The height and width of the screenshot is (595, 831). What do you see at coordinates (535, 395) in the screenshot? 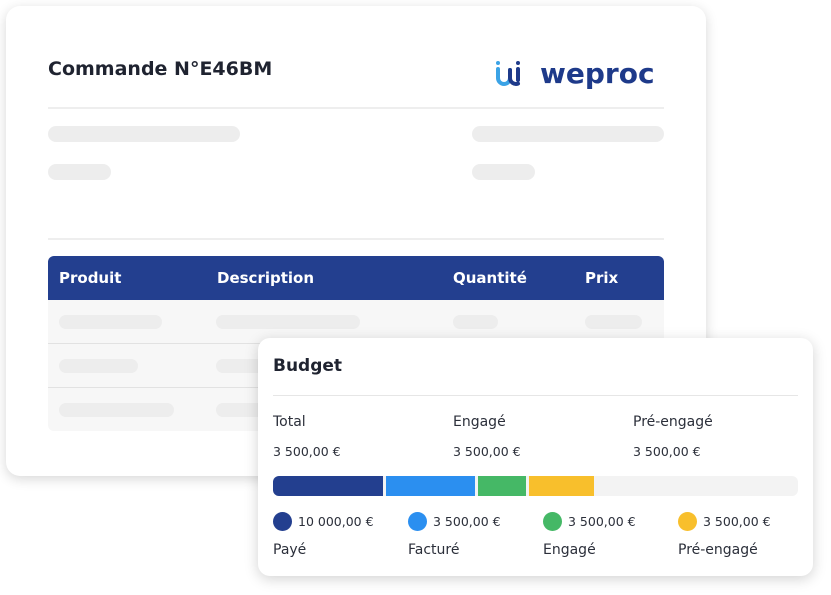
I see `budget-divider` at bounding box center [535, 395].